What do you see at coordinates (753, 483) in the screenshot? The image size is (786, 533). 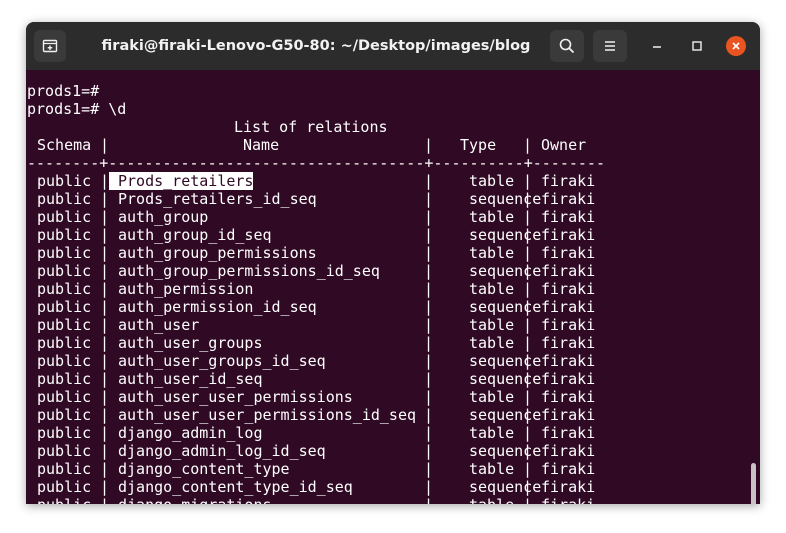 I see `scrollbar-thumb` at bounding box center [753, 483].